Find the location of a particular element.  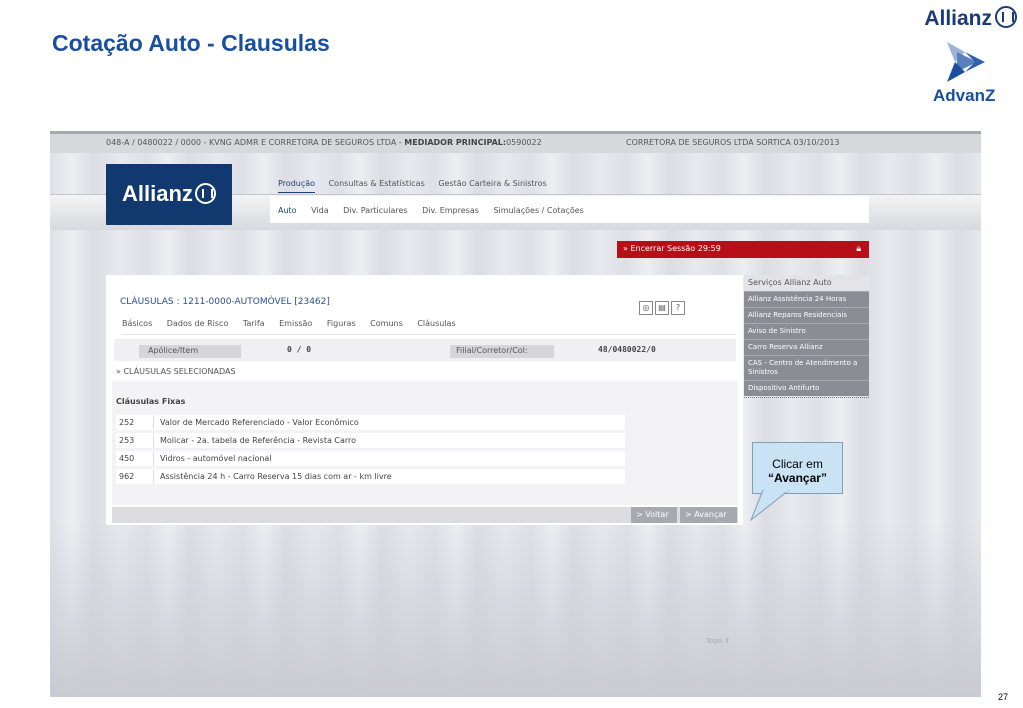

next-button: > Avançar is located at coordinates (708, 515).